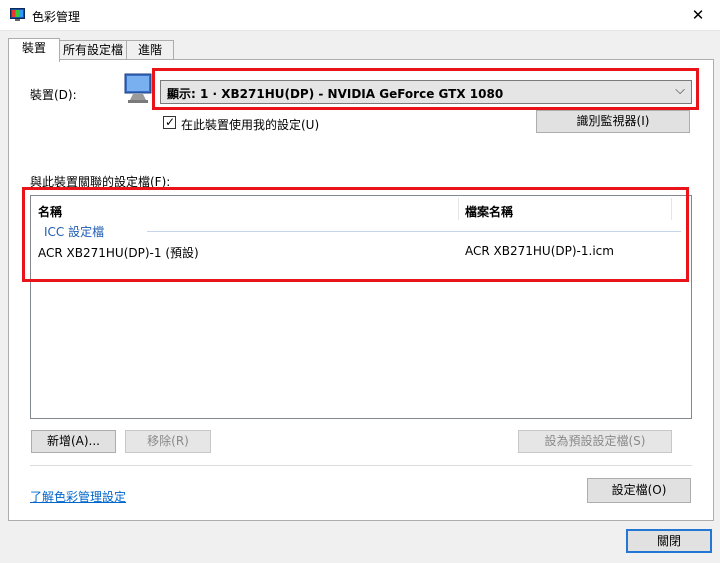 This screenshot has width=720, height=563. Describe the element at coordinates (669, 541) in the screenshot. I see `close-button: 關閉` at that location.